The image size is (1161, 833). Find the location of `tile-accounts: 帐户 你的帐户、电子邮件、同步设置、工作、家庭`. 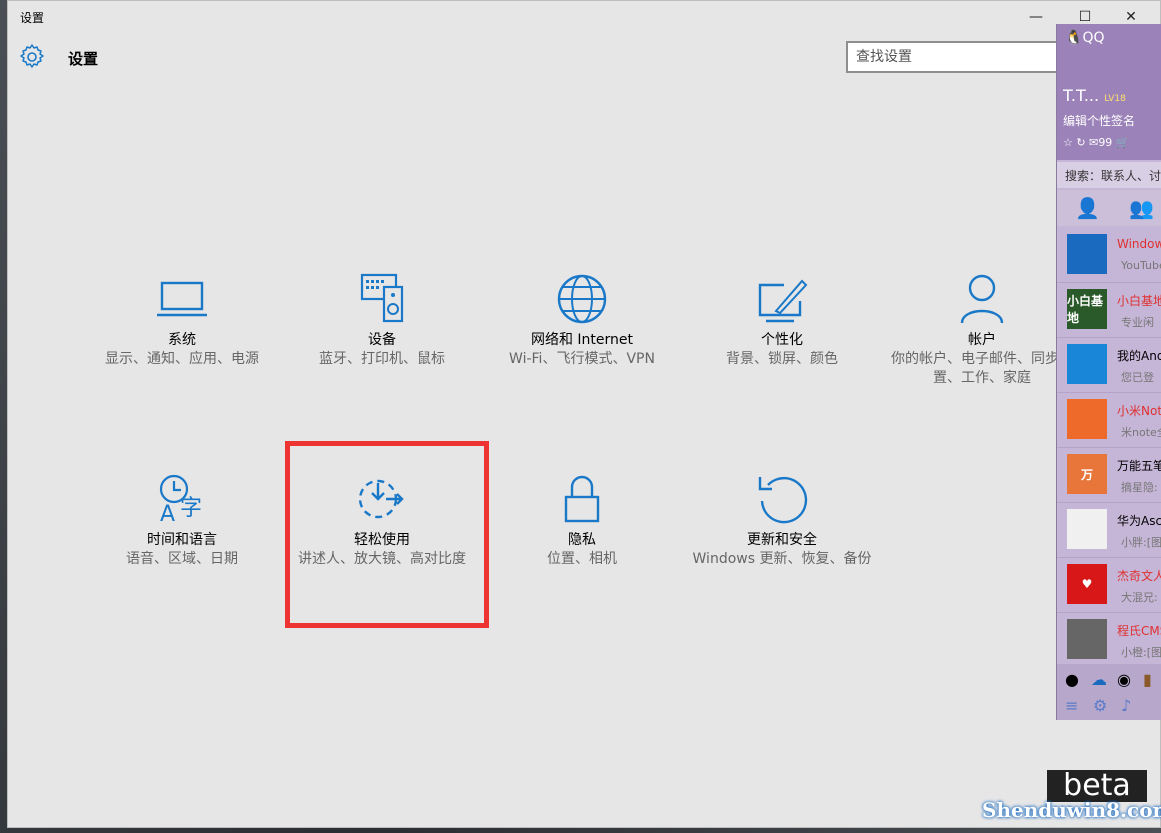

tile-accounts: 帐户 你的帐户、电子邮件、同步设置、工作、家庭 is located at coordinates (982, 330).